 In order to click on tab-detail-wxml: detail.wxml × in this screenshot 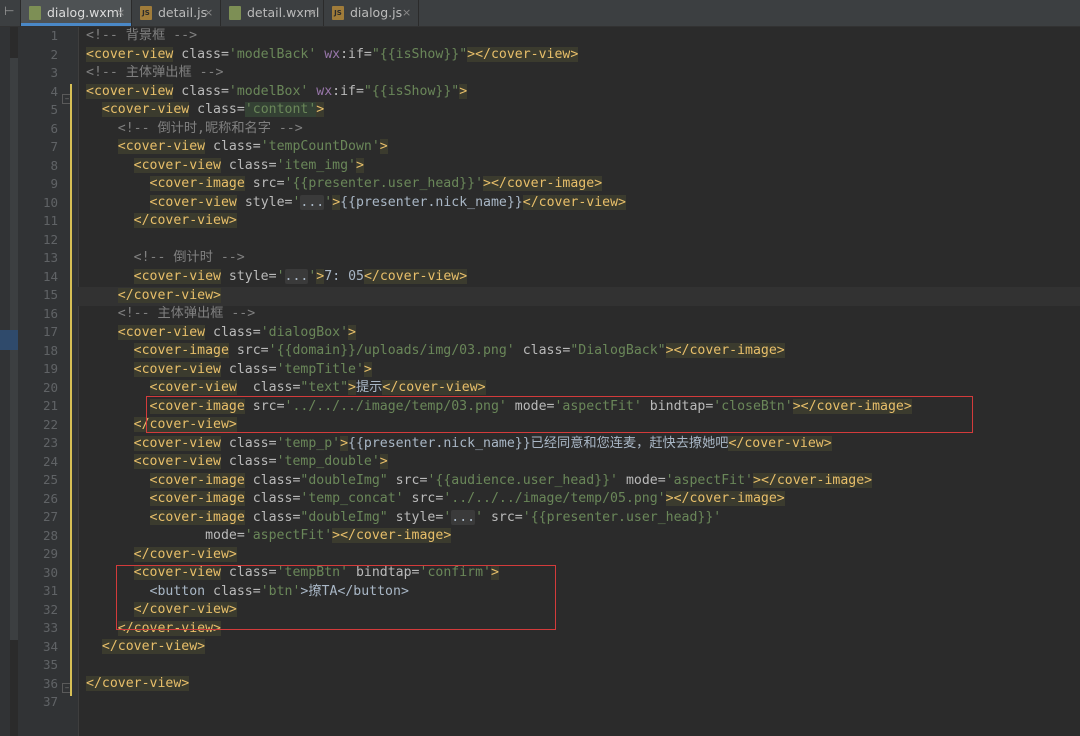, I will do `click(272, 13)`.